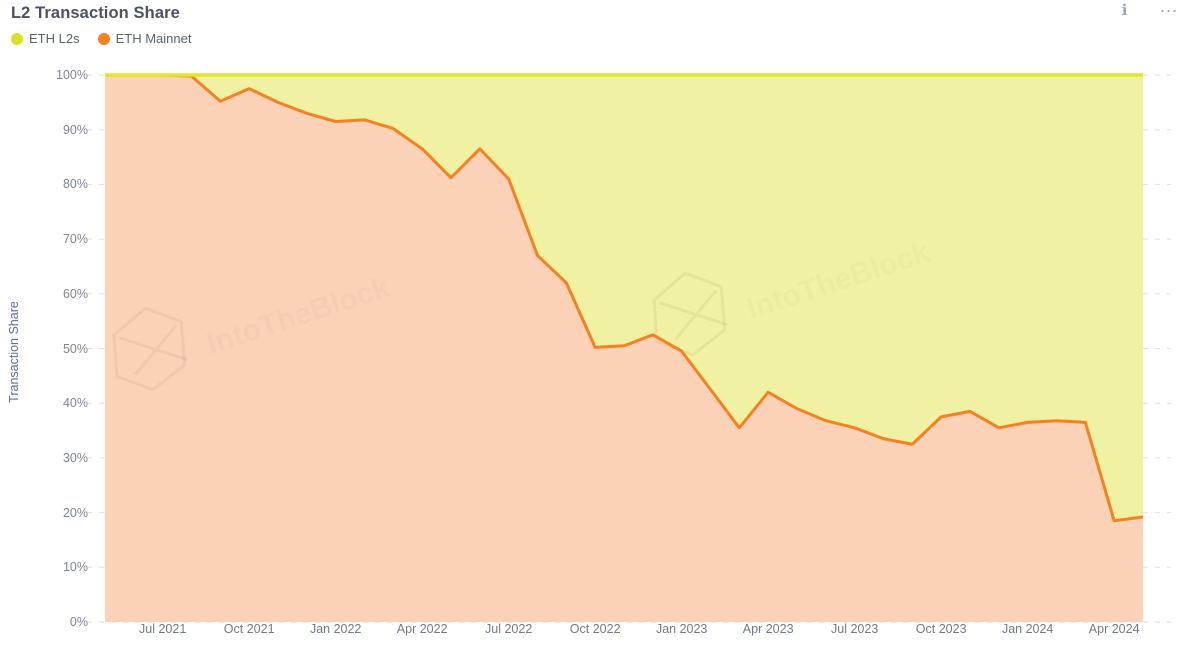 The height and width of the screenshot is (655, 1191). I want to click on legend-label-eth-l2s: ETH L2s, so click(54, 38).